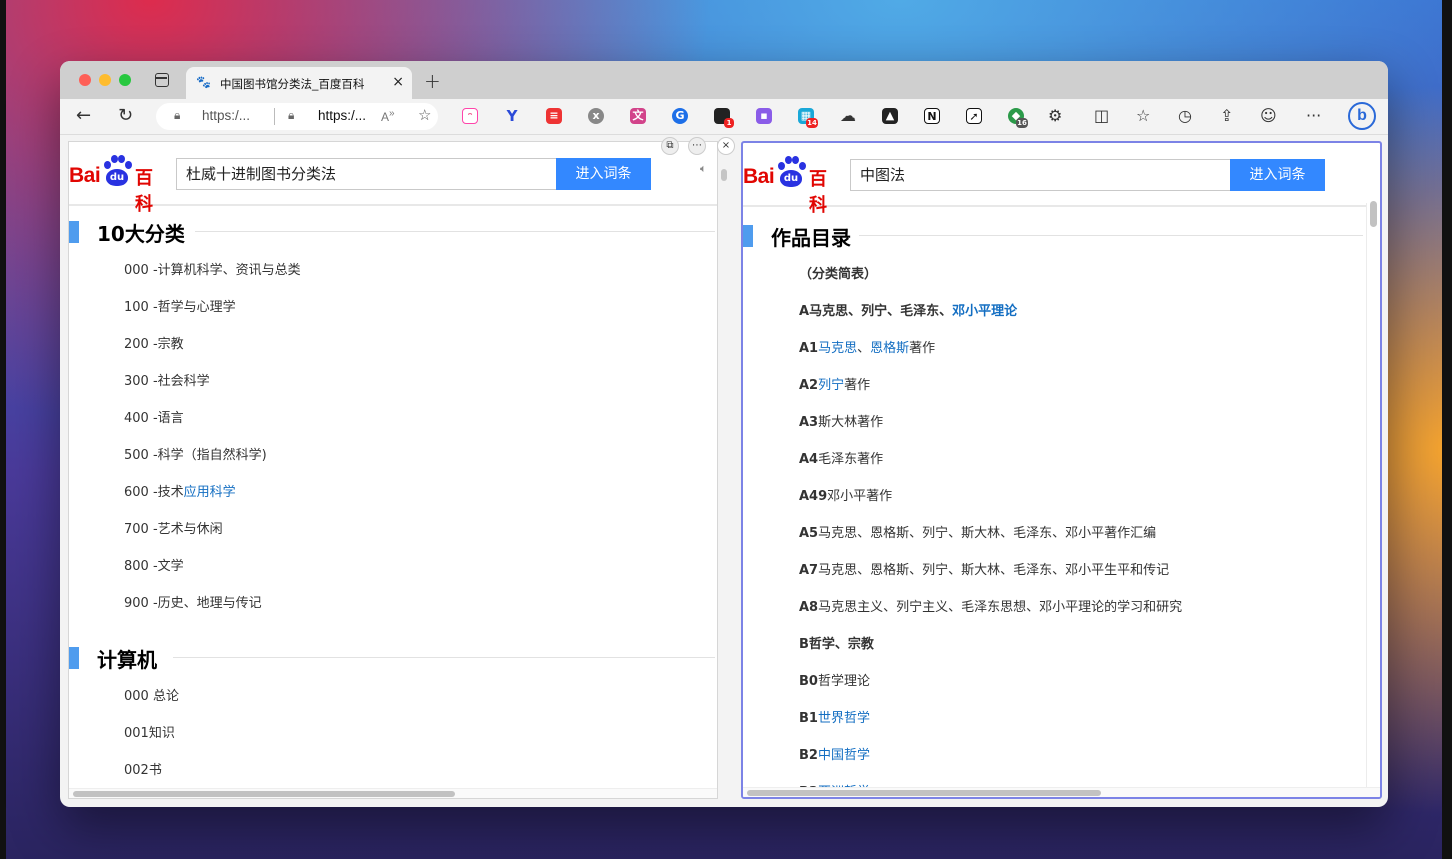 Image resolution: width=1452 pixels, height=859 pixels. What do you see at coordinates (173, 529) in the screenshot?
I see `list-item: 700 -艺术与休闲` at bounding box center [173, 529].